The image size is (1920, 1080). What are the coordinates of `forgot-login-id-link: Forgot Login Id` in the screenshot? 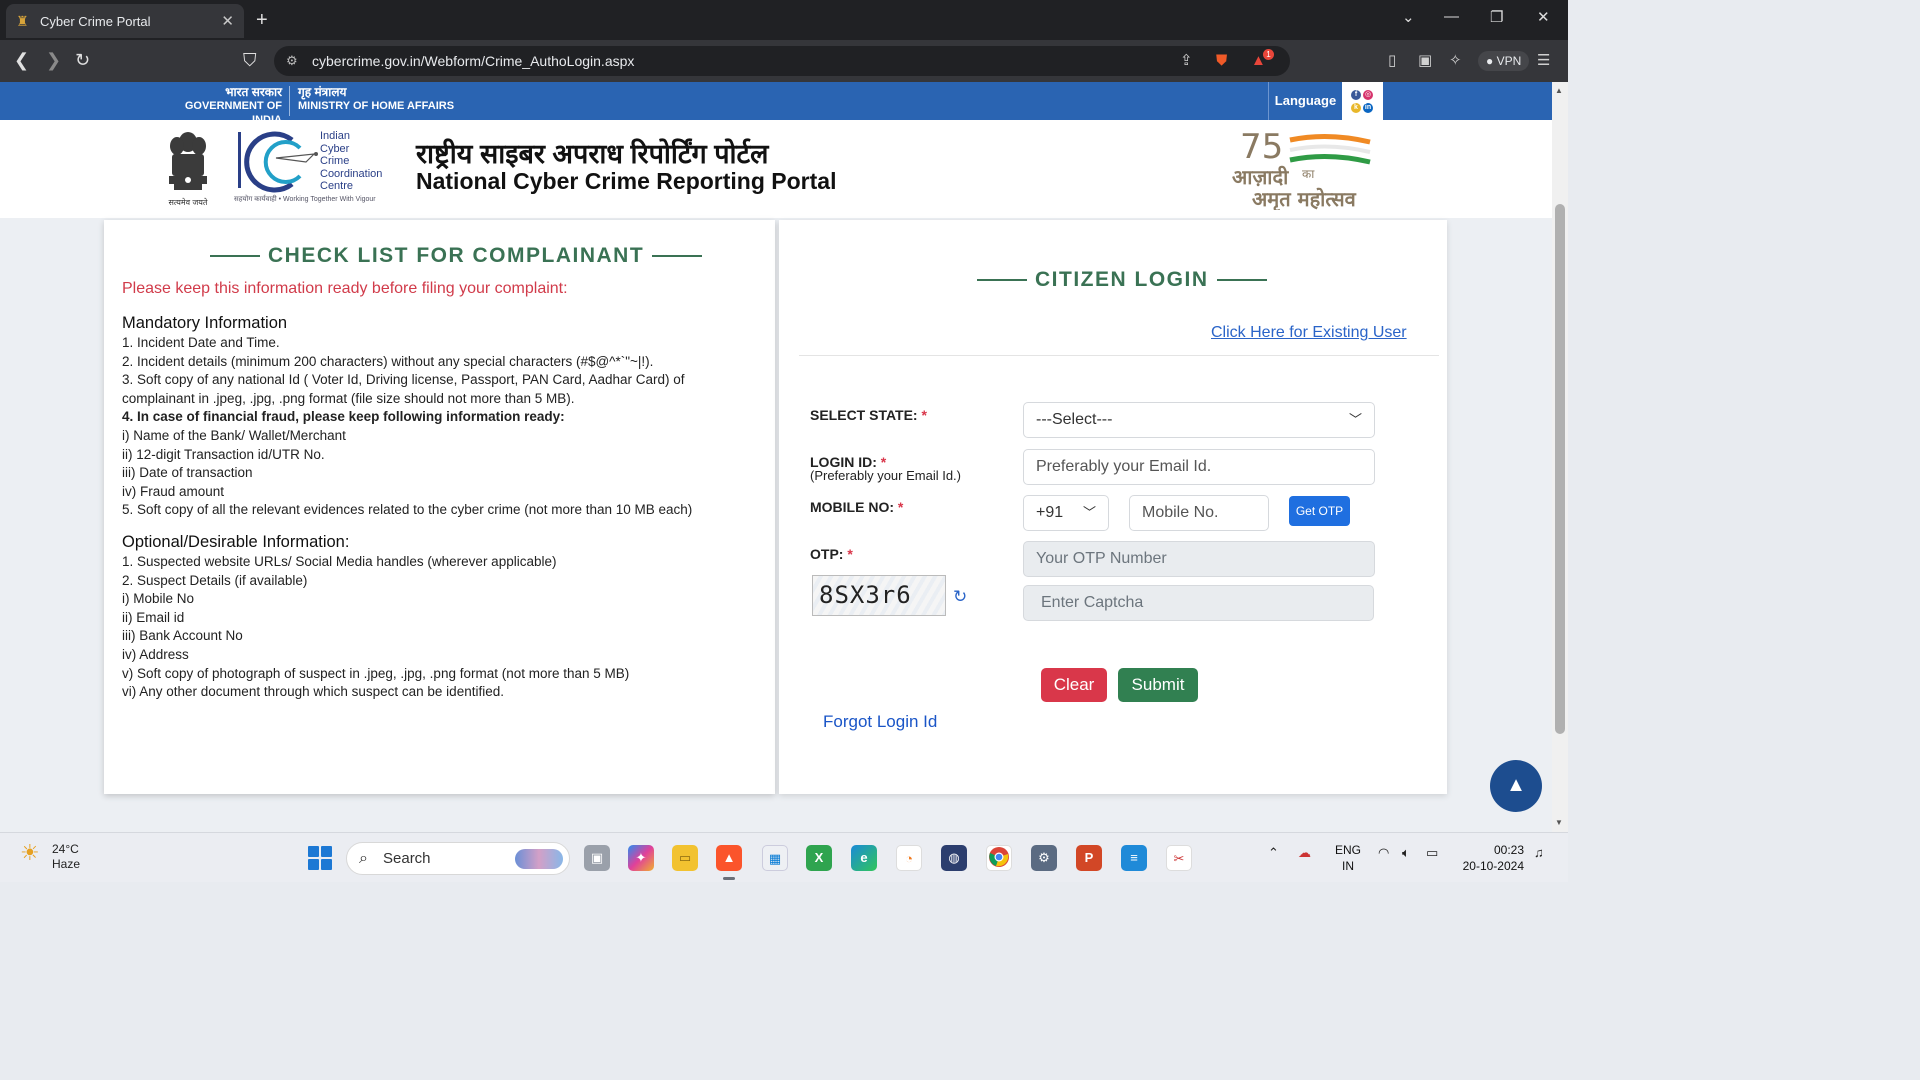 It's located at (880, 722).